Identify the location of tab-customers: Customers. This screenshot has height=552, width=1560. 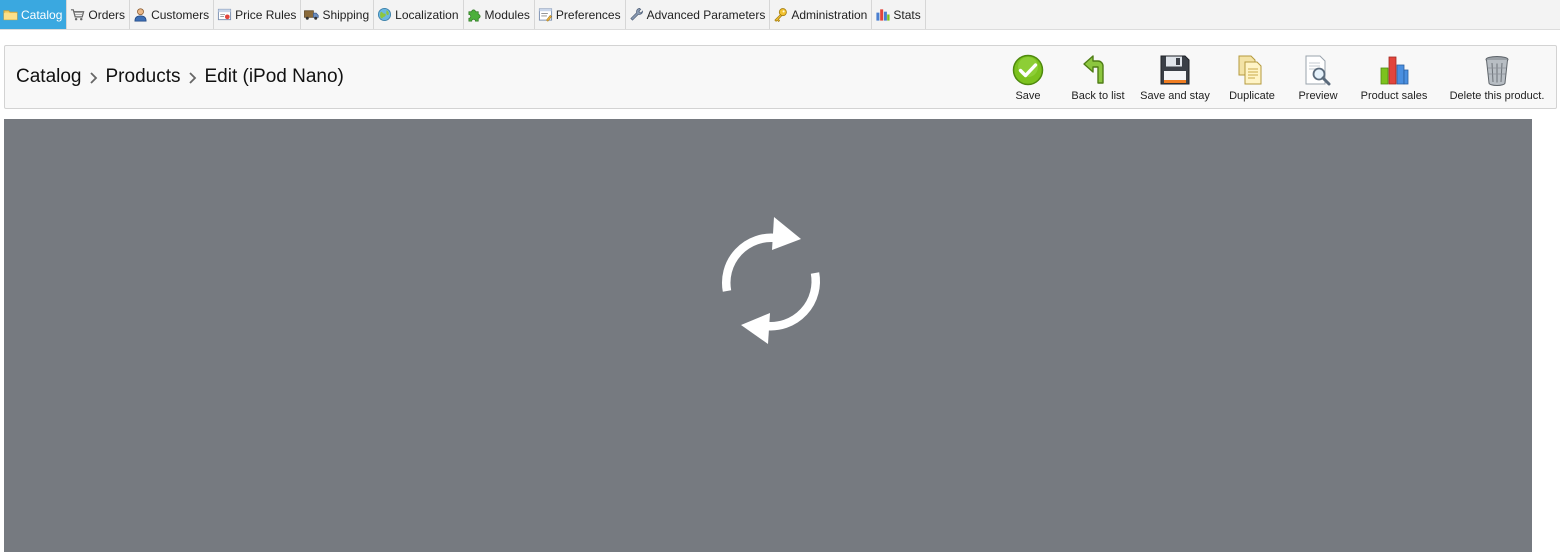
(172, 14).